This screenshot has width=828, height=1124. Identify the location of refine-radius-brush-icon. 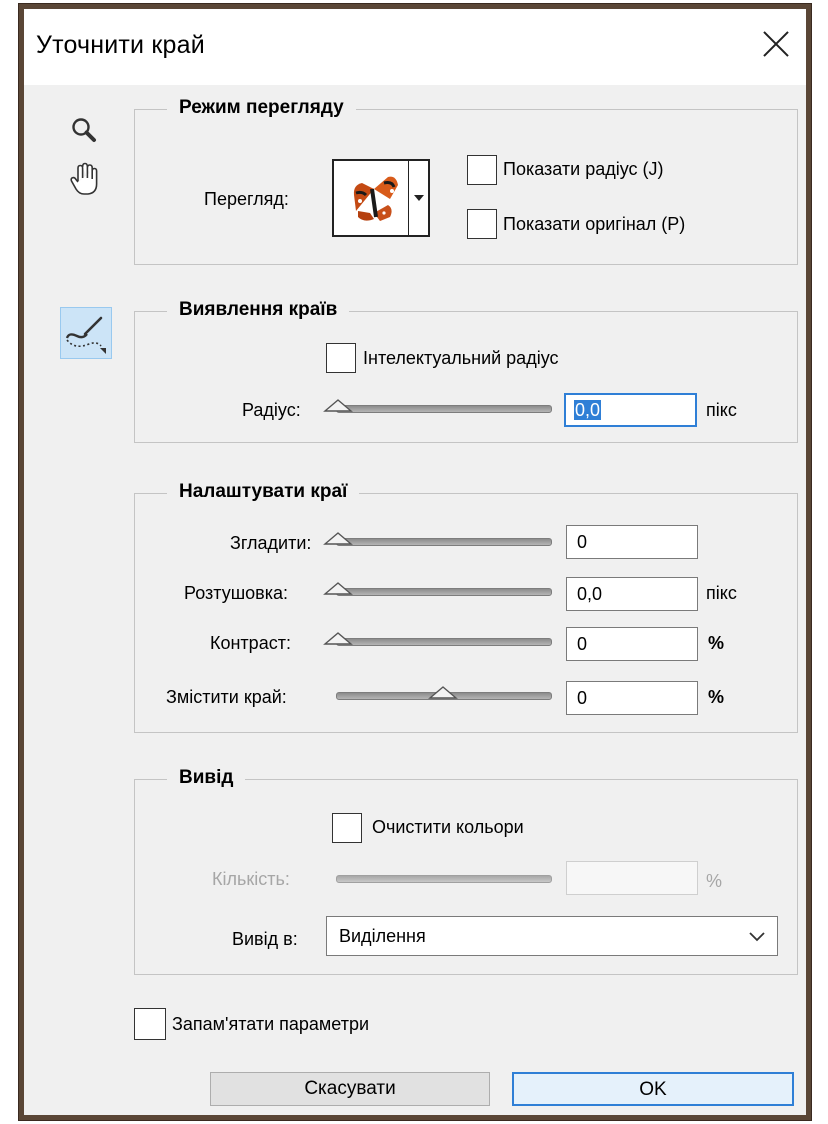
(86, 333).